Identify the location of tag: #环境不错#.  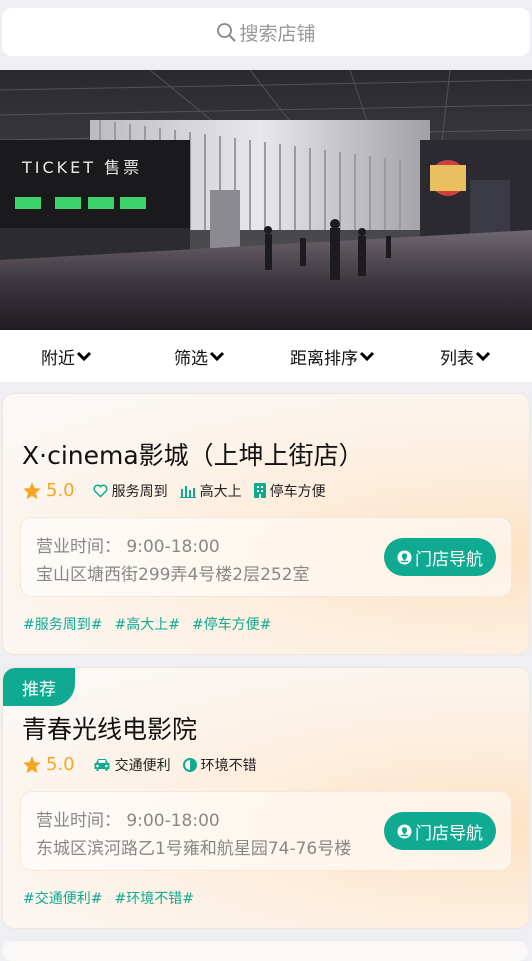
(153, 898).